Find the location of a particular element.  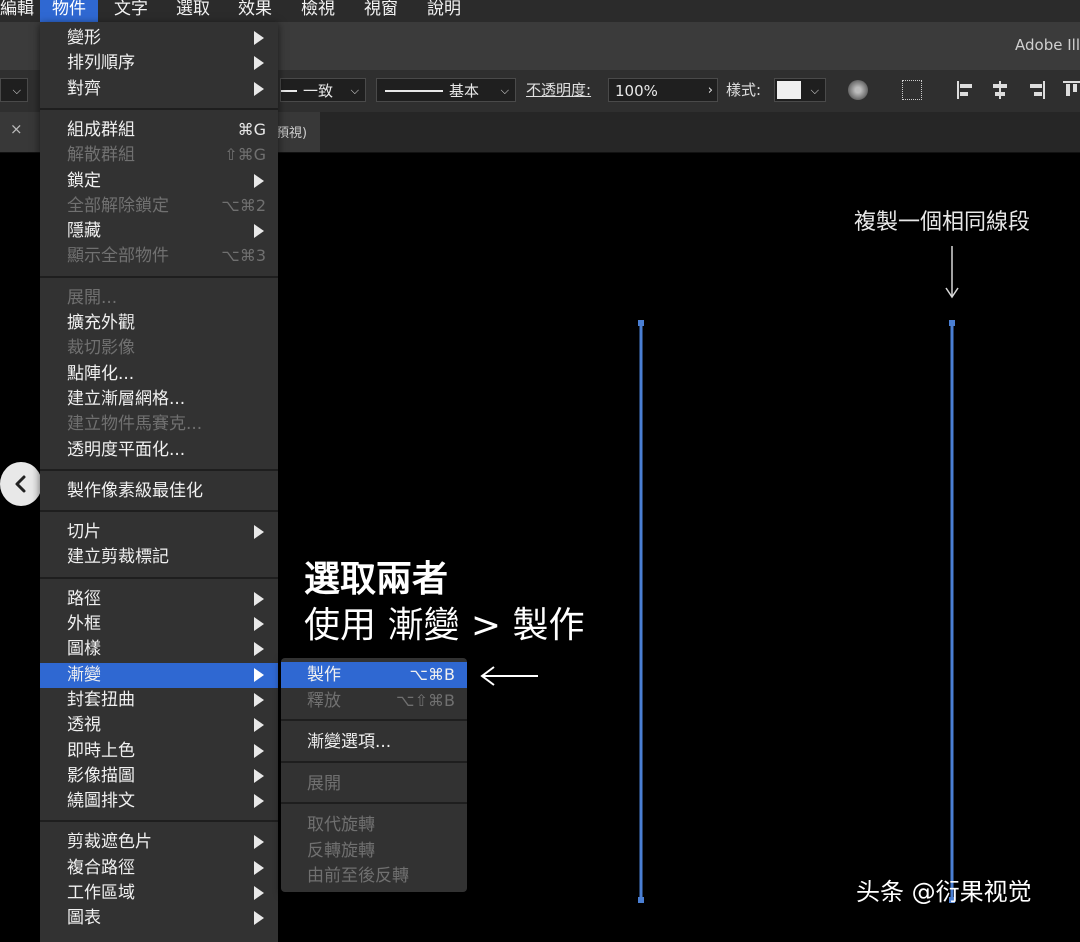

menu-item: 切片 is located at coordinates (159, 532).